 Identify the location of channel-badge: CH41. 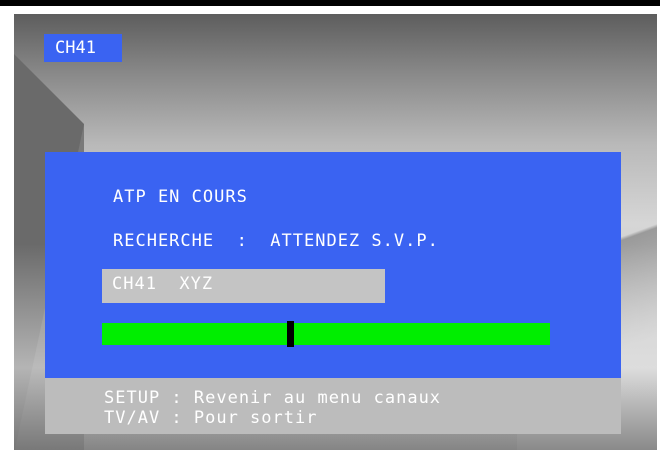
(83, 48).